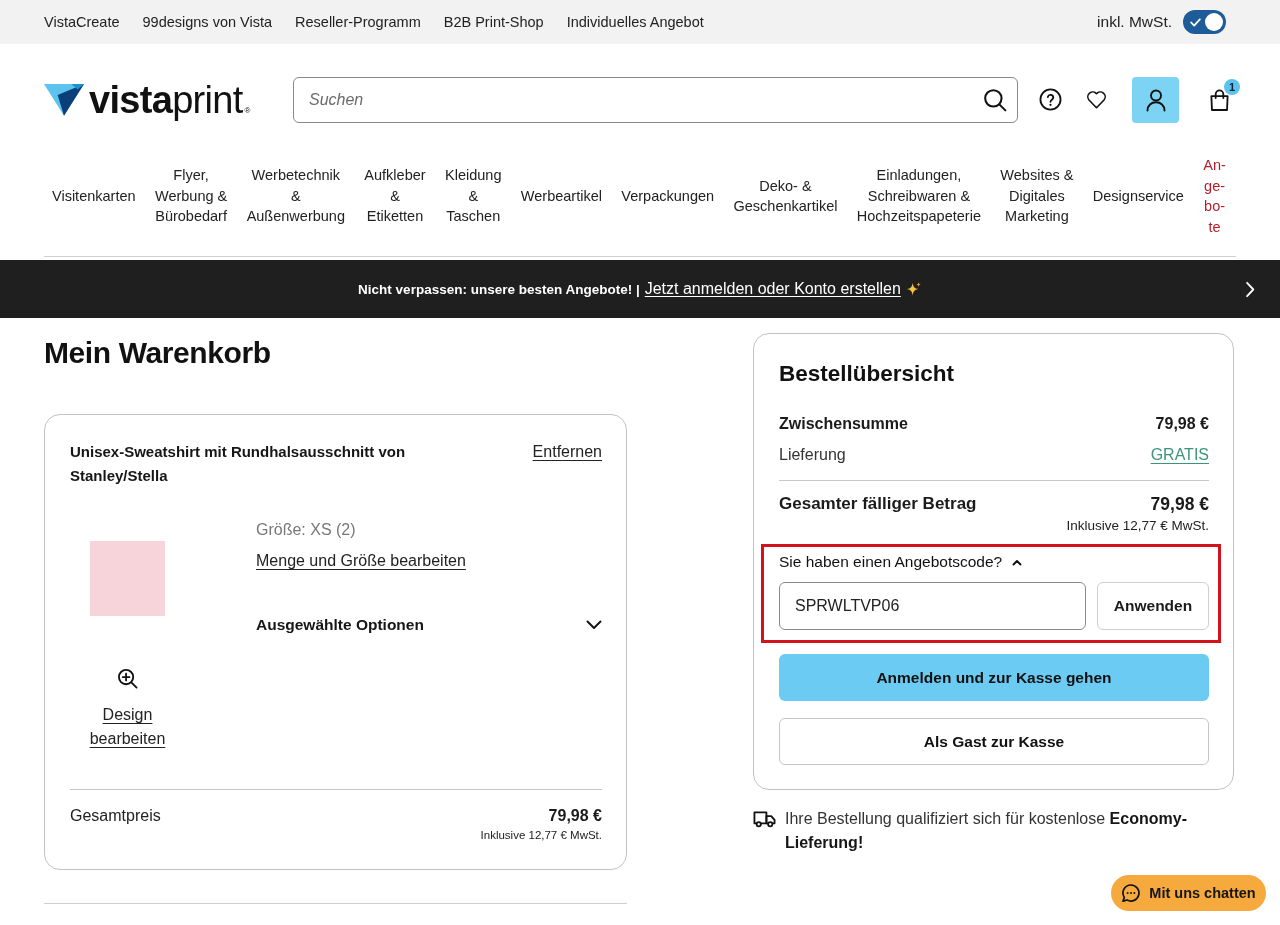  Describe the element at coordinates (901, 562) in the screenshot. I see `promo-code-toggle: Sie haben einen Angebotscode?` at that location.